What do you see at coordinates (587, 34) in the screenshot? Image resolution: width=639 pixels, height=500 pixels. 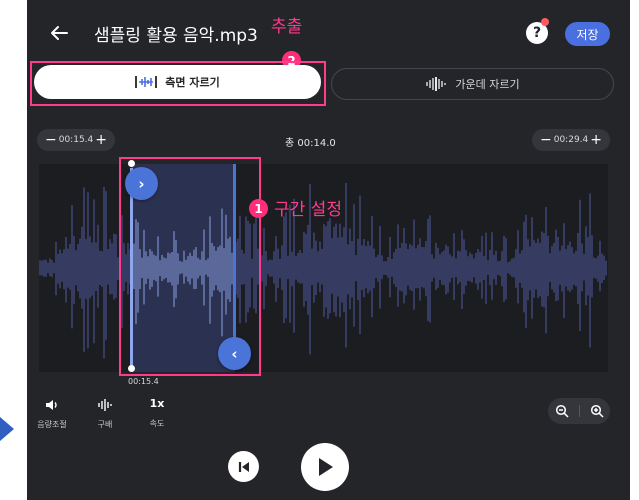 I see `save-button: 저장` at bounding box center [587, 34].